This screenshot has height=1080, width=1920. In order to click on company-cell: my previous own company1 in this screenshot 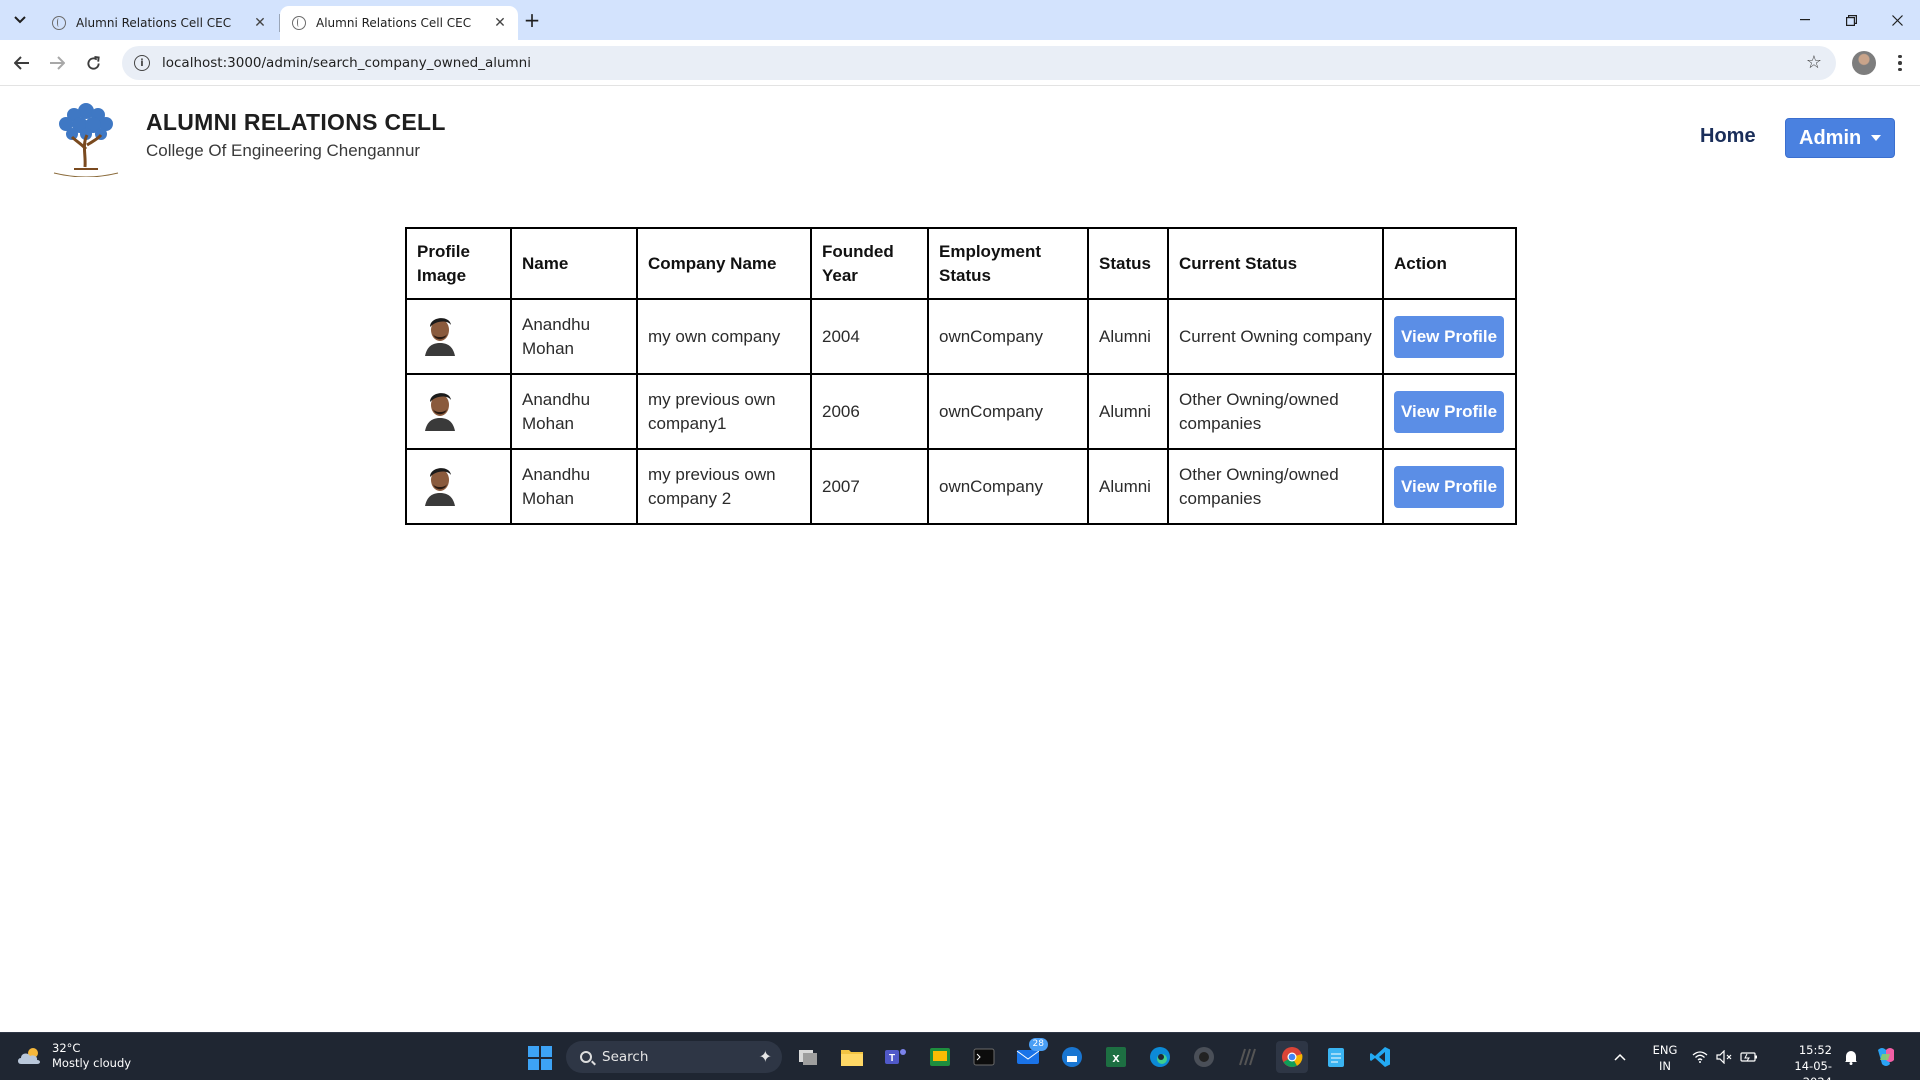, I will do `click(724, 411)`.